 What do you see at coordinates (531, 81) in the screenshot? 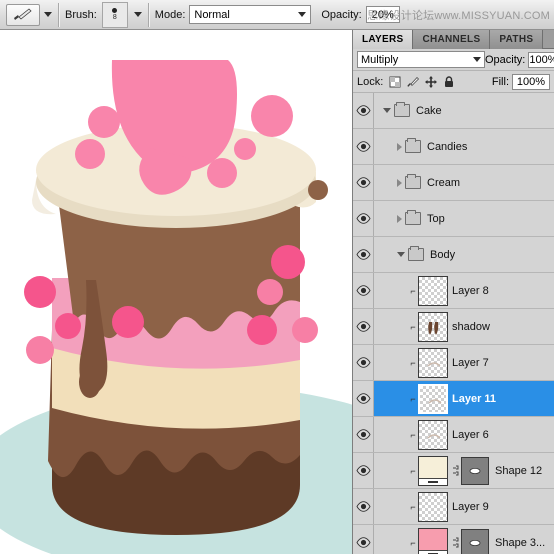
I see `panel-fill-input: 100%` at bounding box center [531, 81].